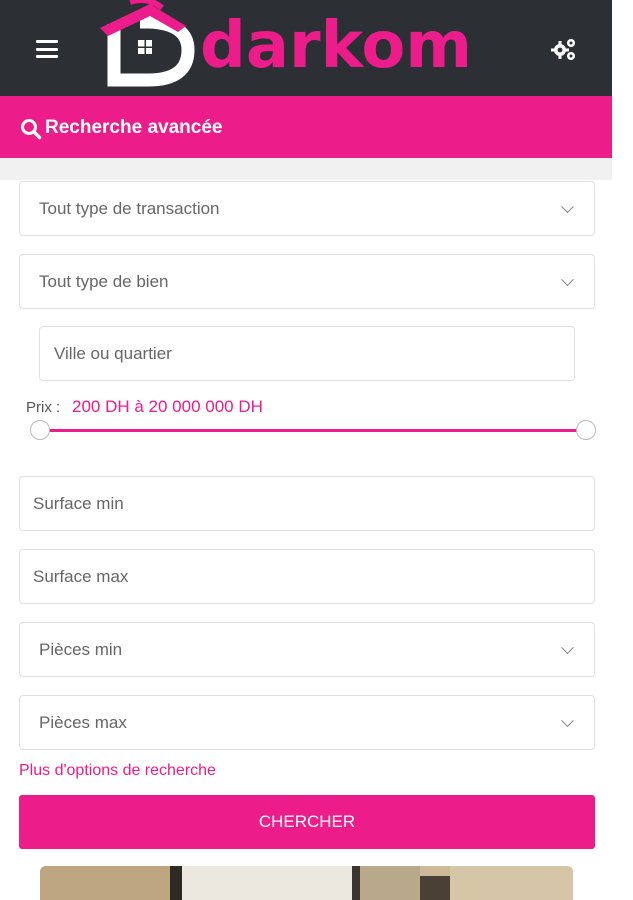  I want to click on divider, so click(306, 169).